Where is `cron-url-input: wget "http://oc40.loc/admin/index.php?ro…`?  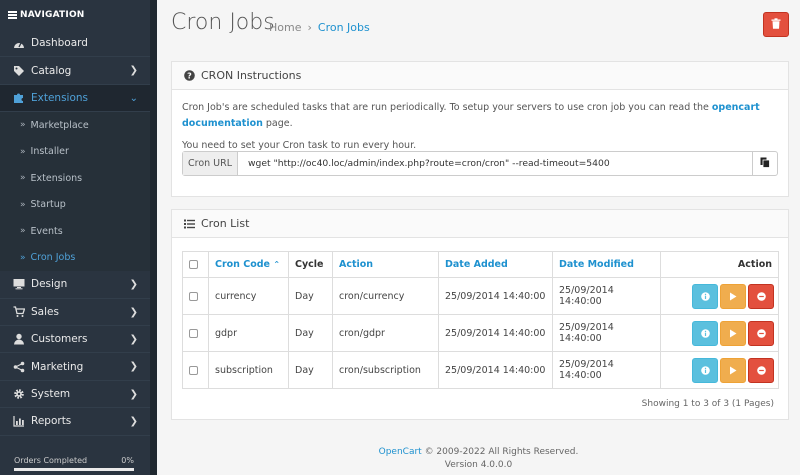 cron-url-input: wget "http://oc40.loc/admin/index.php?ro… is located at coordinates (495, 163).